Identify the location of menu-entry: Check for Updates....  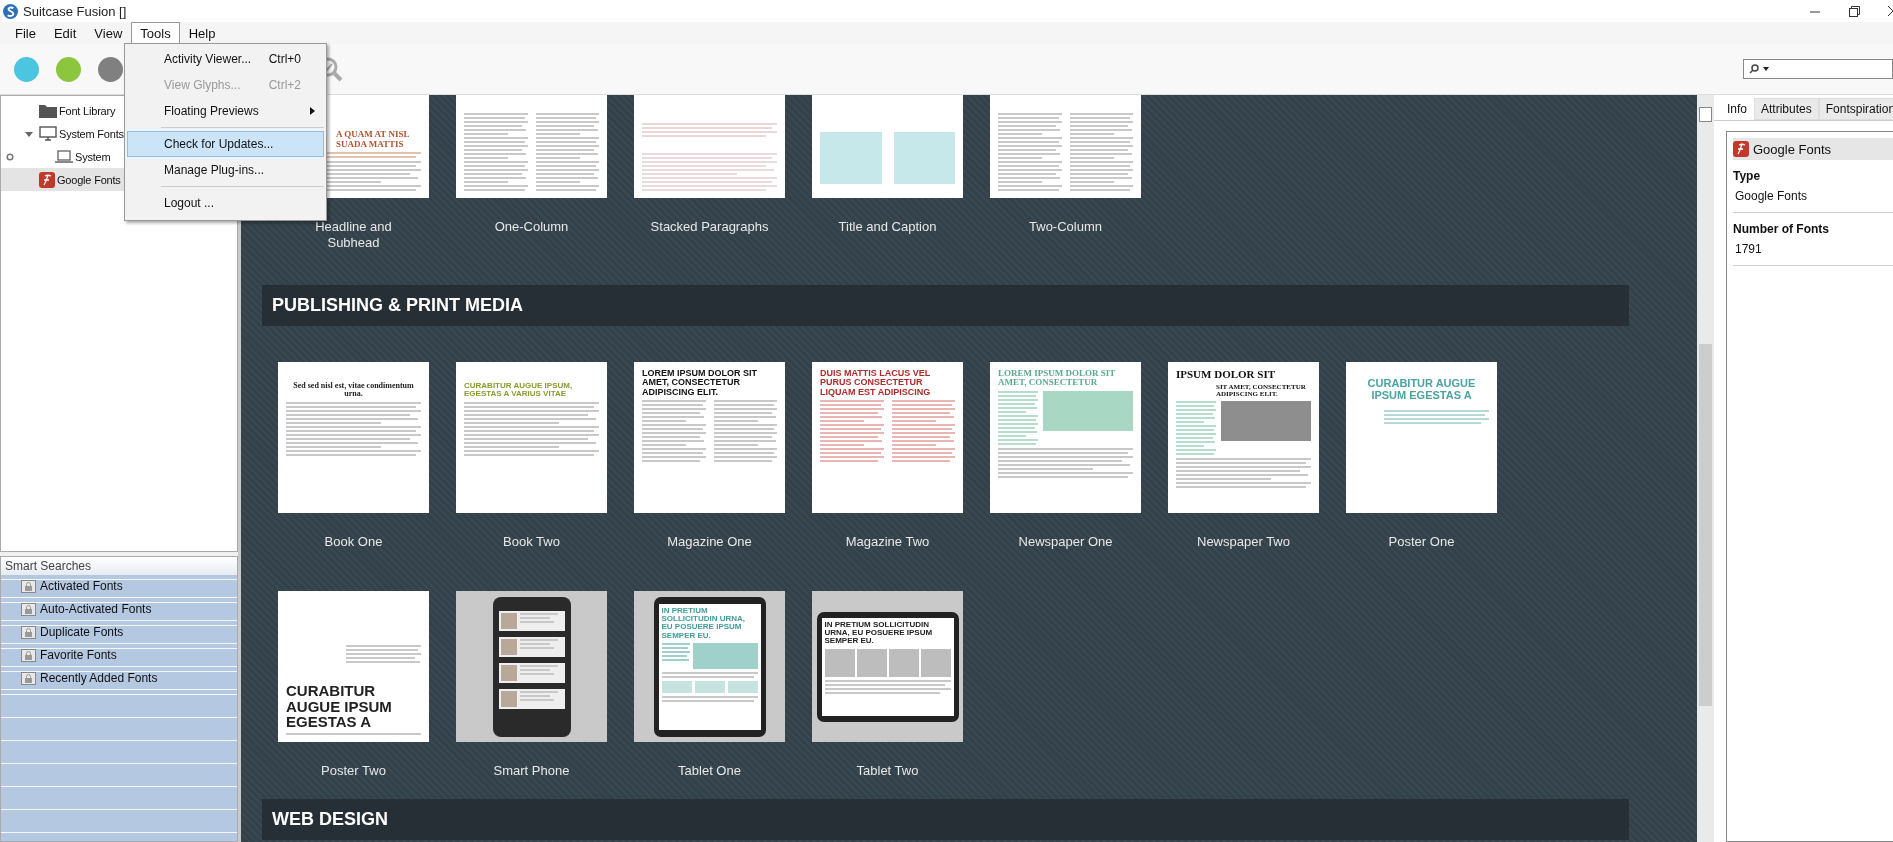
(225, 144).